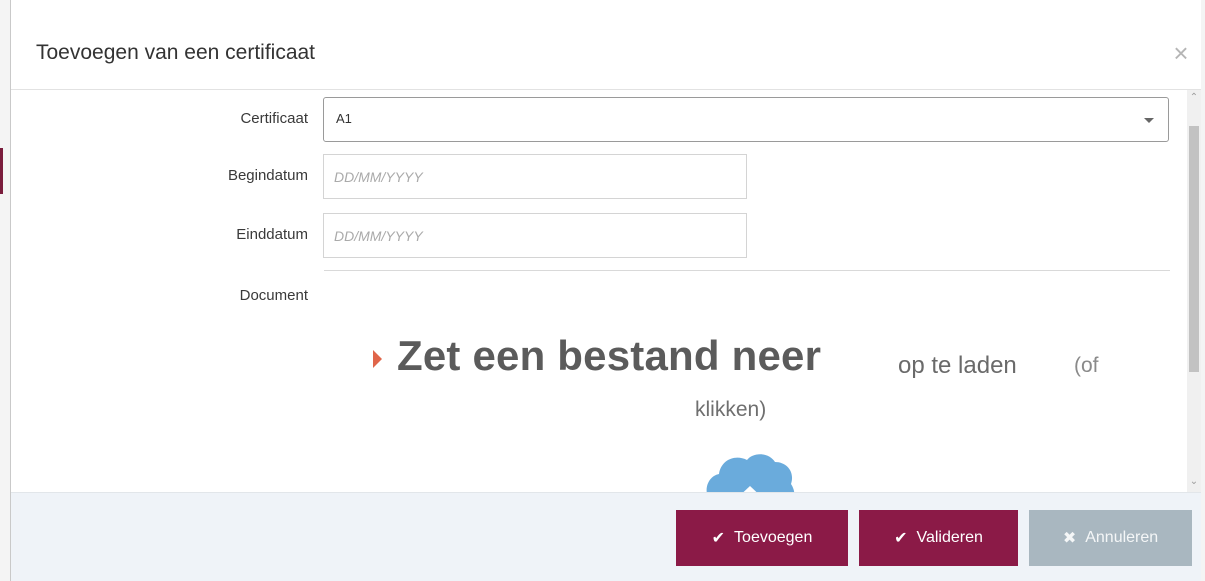 Image resolution: width=1205 pixels, height=581 pixels. I want to click on add-button: ✔ Toevoegen, so click(762, 538).